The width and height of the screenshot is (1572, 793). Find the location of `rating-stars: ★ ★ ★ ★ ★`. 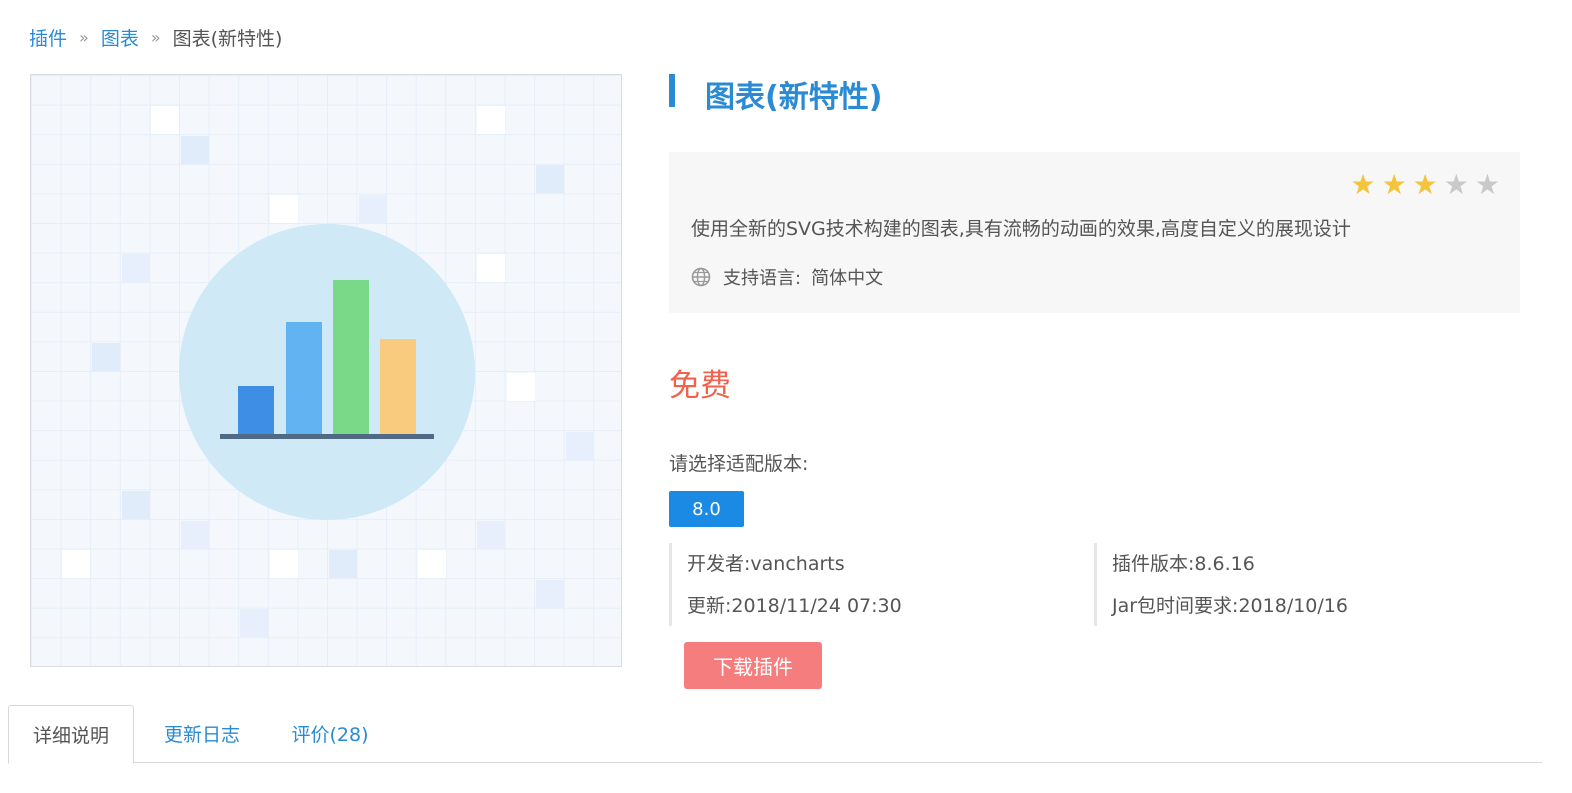

rating-stars: ★ ★ ★ ★ ★ is located at coordinates (1425, 185).